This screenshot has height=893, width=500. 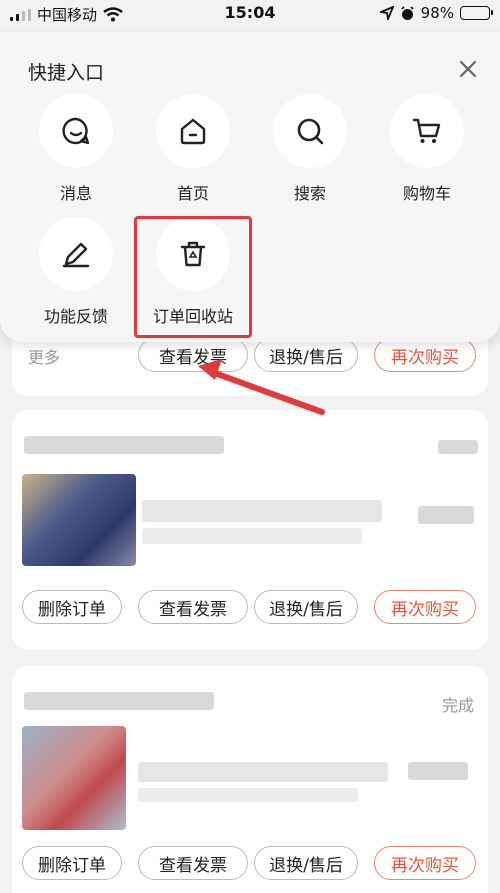 I want to click on quick-item-label: 首页, so click(x=192, y=193).